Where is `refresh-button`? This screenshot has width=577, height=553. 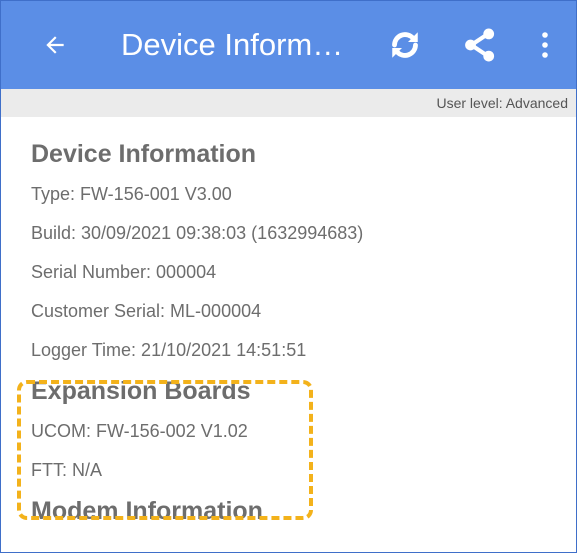 refresh-button is located at coordinates (405, 45).